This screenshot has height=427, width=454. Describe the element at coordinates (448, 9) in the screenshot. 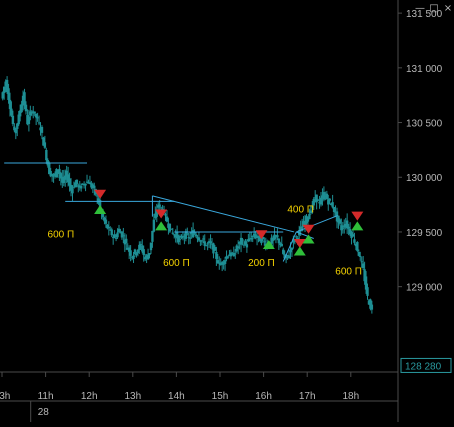

I see `close-button: ×` at that location.